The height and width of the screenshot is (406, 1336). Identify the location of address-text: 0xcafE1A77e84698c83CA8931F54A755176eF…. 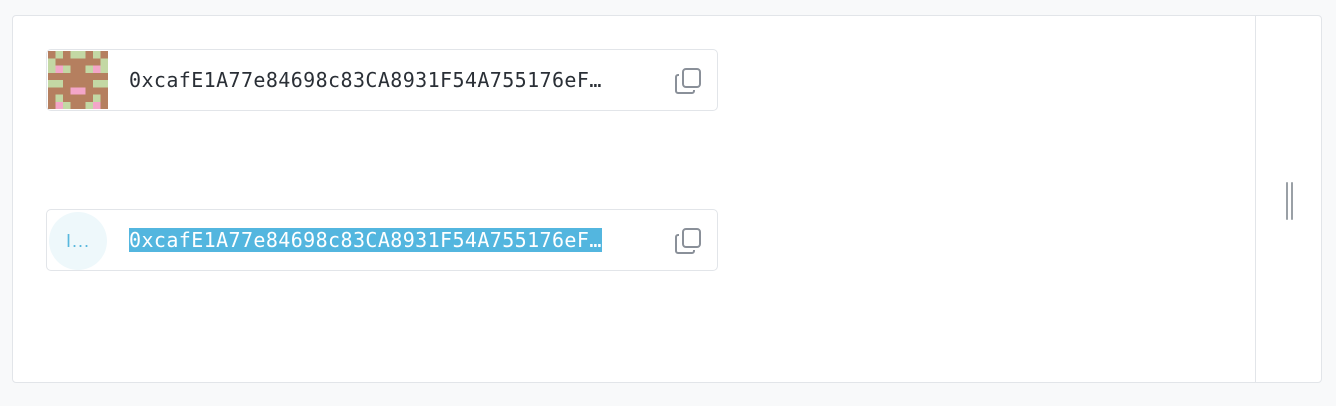
(393, 80).